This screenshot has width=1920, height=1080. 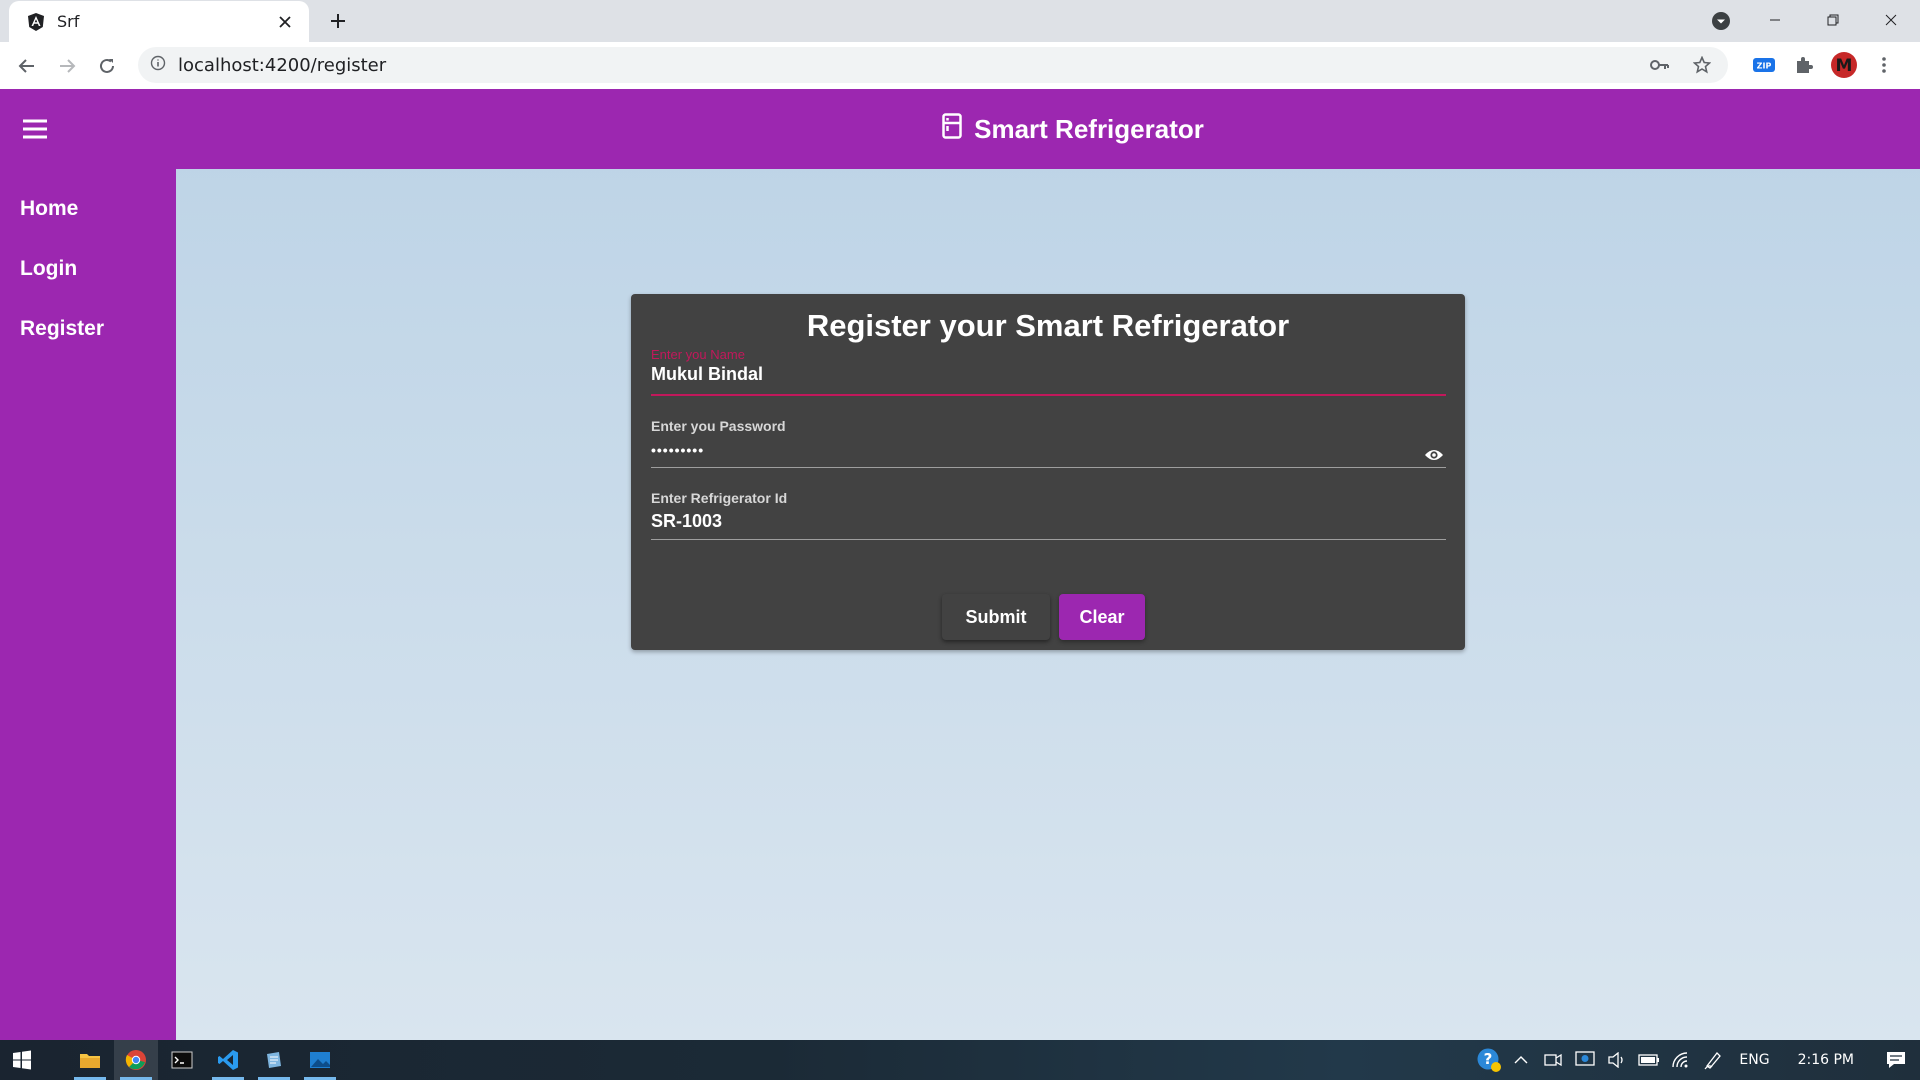 I want to click on profile-avatar: M, so click(x=1844, y=65).